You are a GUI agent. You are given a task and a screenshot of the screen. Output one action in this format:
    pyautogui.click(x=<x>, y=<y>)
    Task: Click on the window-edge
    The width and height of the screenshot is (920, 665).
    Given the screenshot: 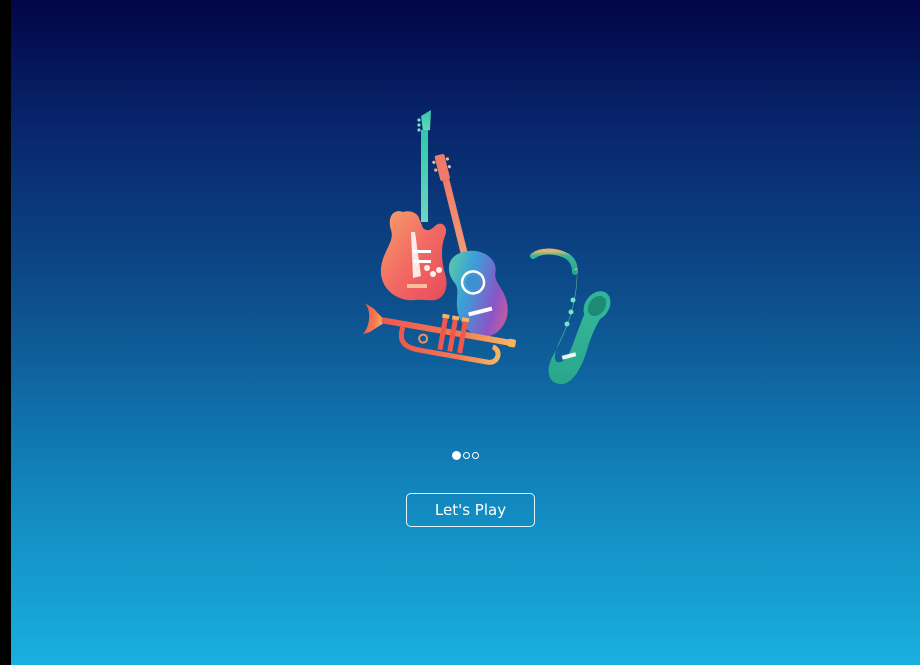 What is the action you would take?
    pyautogui.click(x=5, y=332)
    